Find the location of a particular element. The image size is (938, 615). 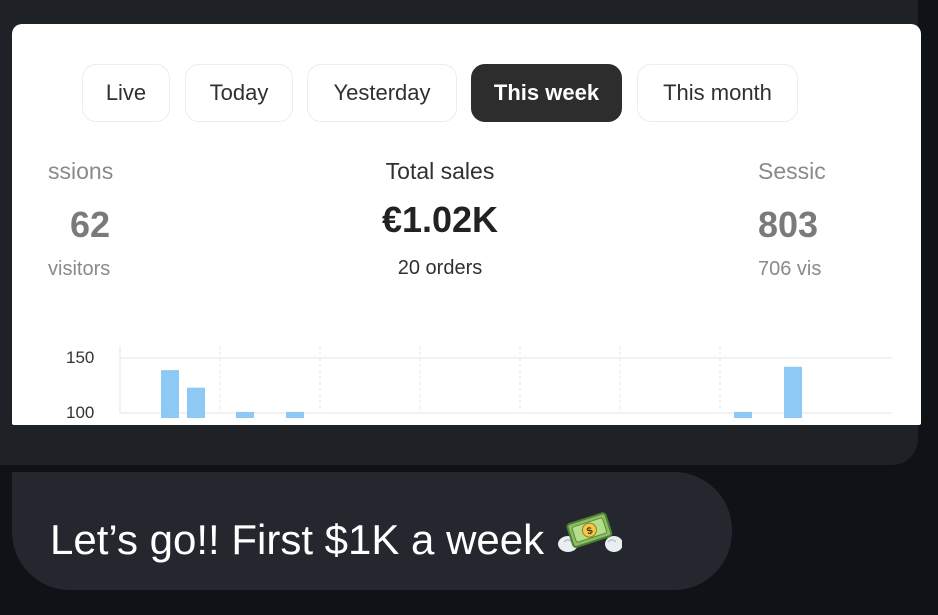

tab-live: Live is located at coordinates (126, 93).